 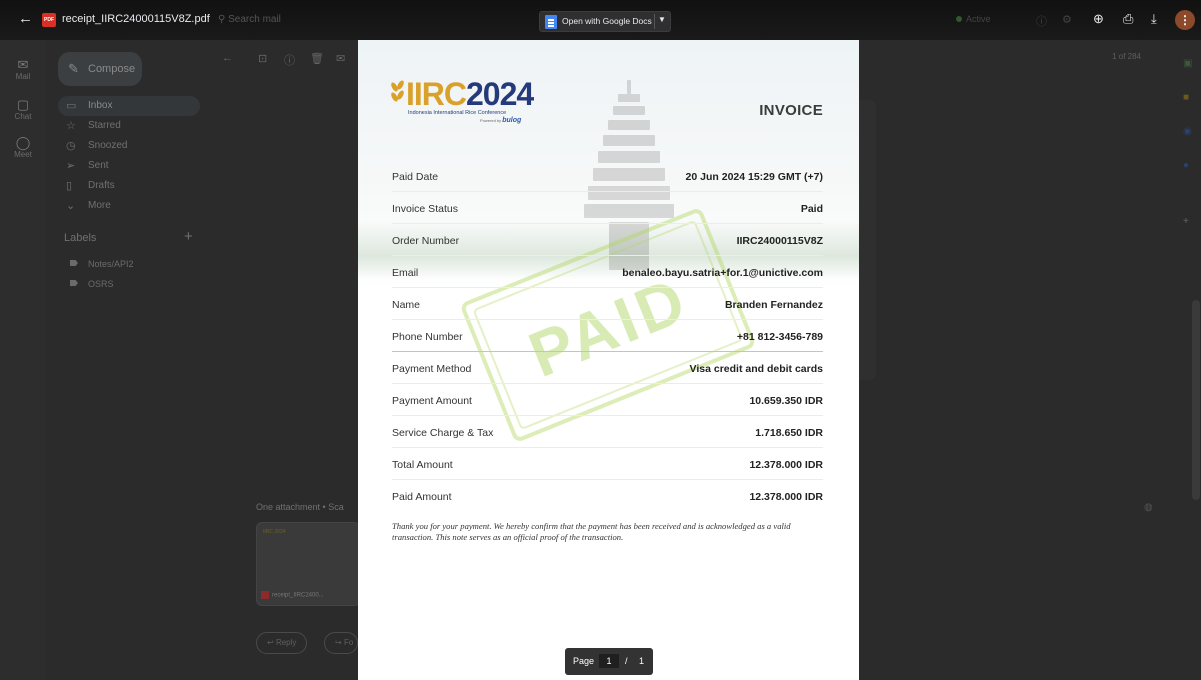 I want to click on gmail-left-rail: ✉ Mail ▢ Chat ◯ Meet, so click(x=23, y=360).